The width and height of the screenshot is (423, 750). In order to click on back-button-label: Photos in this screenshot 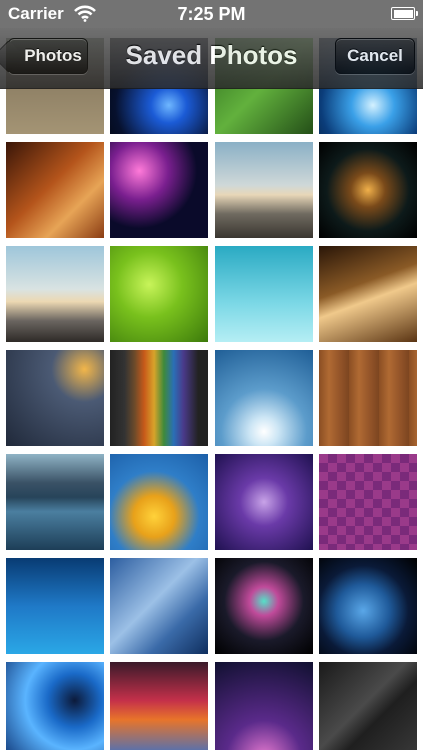, I will do `click(53, 55)`.